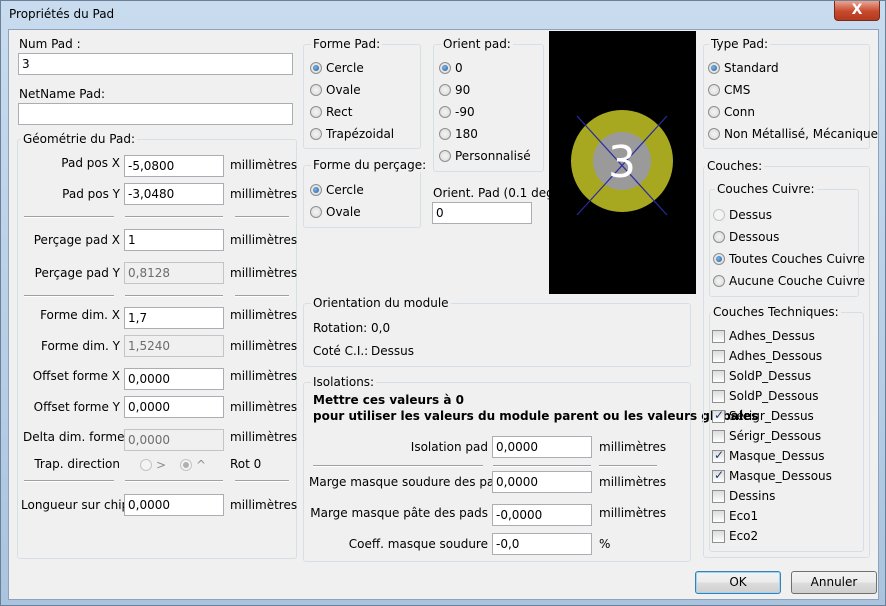 The width and height of the screenshot is (886, 606). Describe the element at coordinates (718, 356) in the screenshot. I see `checkbox-box` at that location.